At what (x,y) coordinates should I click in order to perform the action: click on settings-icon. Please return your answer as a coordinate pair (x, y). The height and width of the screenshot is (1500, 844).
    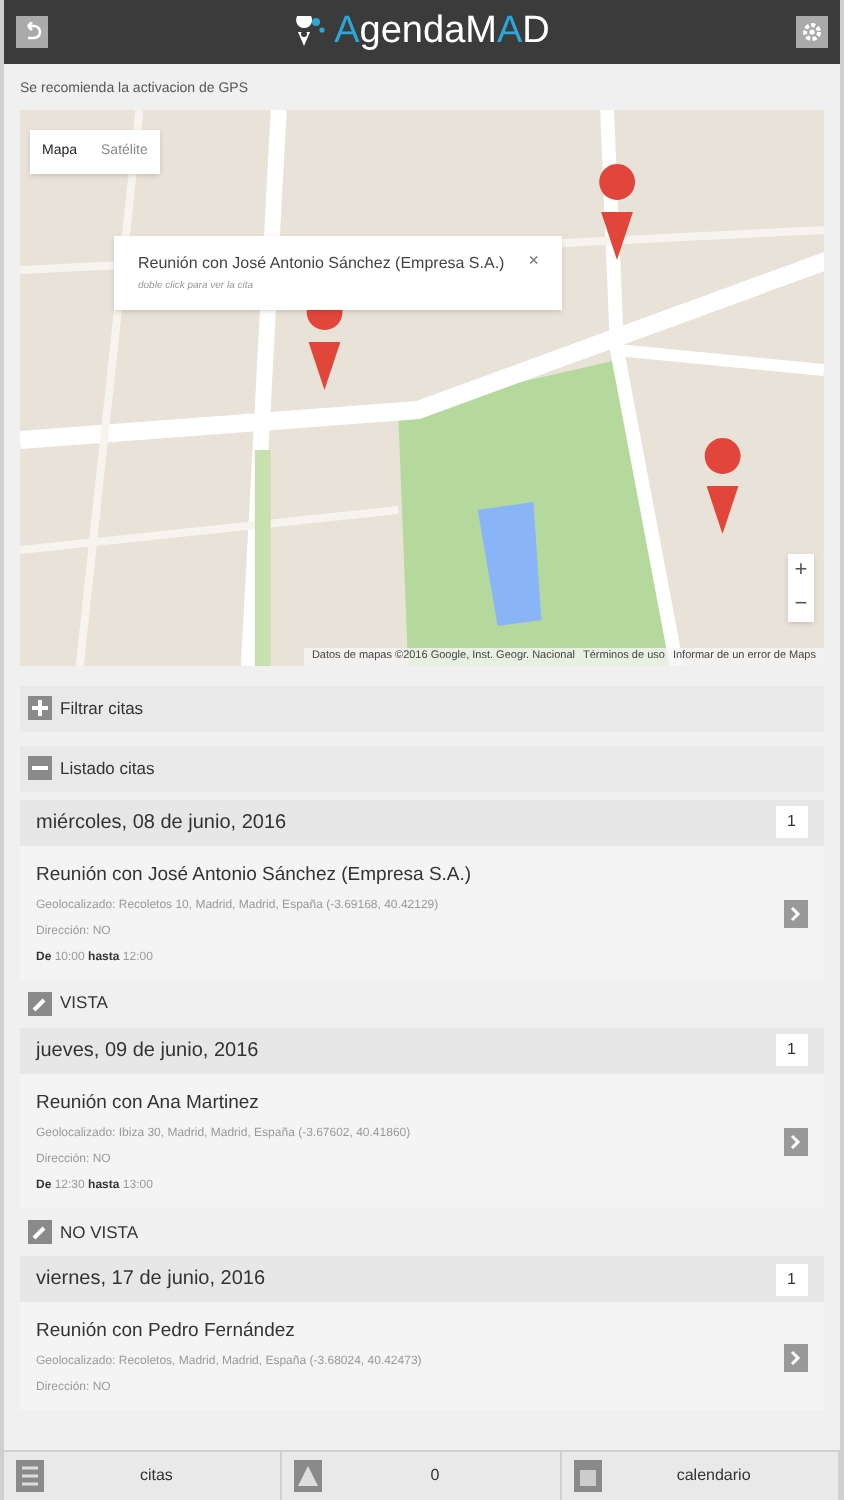
    Looking at the image, I should click on (812, 32).